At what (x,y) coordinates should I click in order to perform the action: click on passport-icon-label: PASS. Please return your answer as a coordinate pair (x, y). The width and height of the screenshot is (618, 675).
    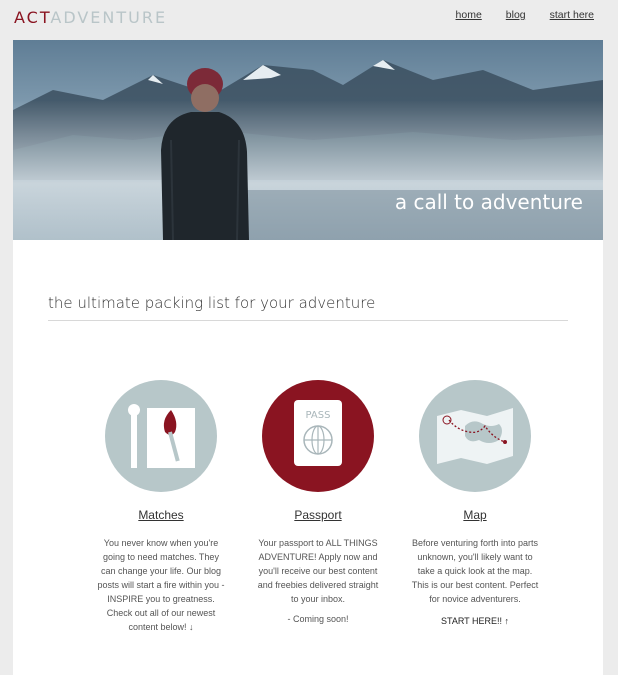
    Looking at the image, I should click on (318, 415).